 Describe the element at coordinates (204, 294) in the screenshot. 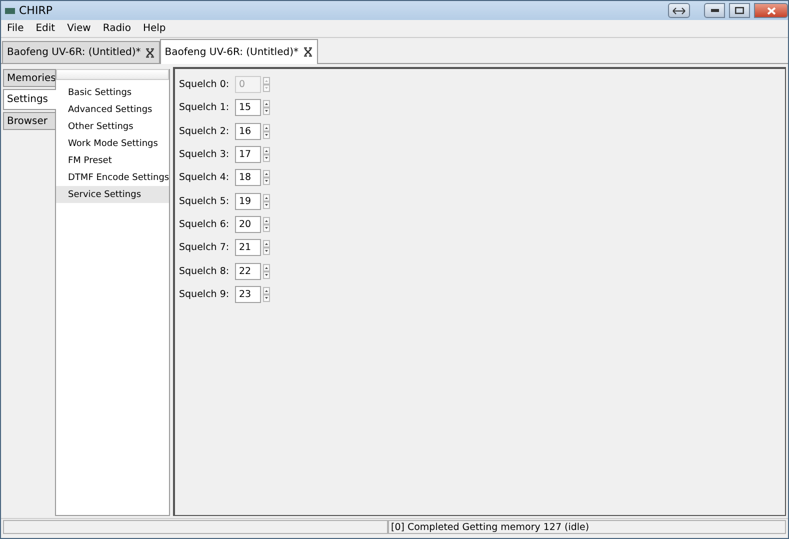

I see `field-label: Squelch 9:` at that location.